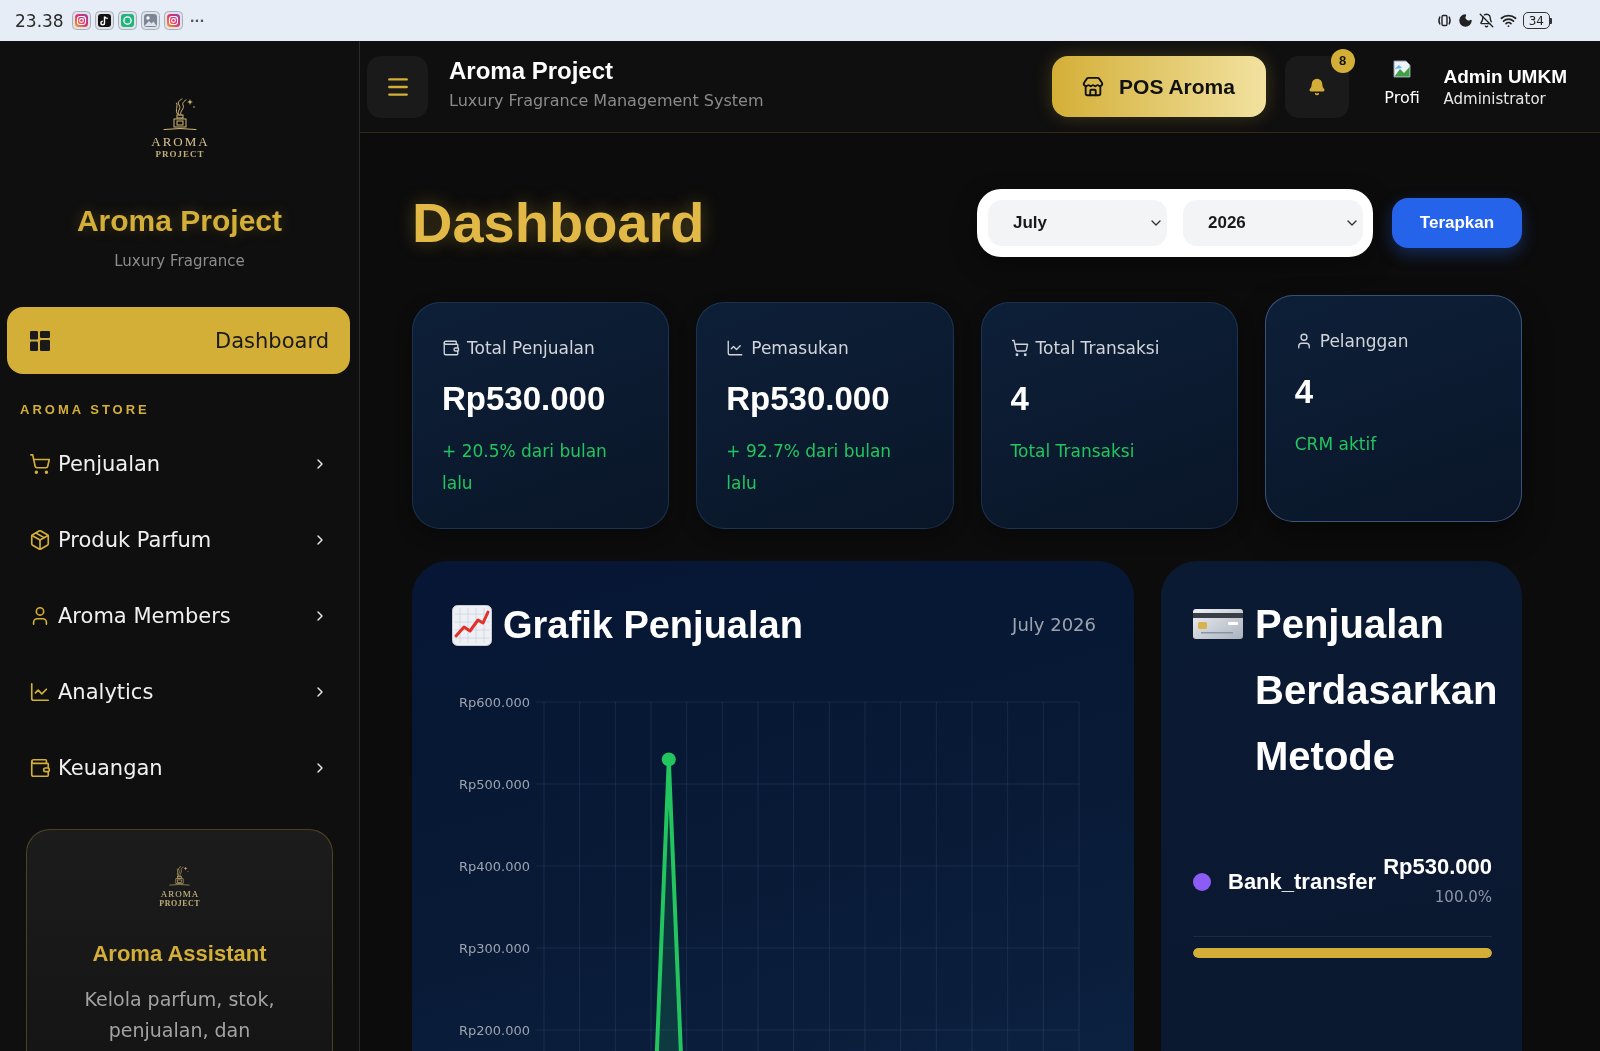  What do you see at coordinates (1273, 223) in the screenshot?
I see `year-select: 2026` at bounding box center [1273, 223].